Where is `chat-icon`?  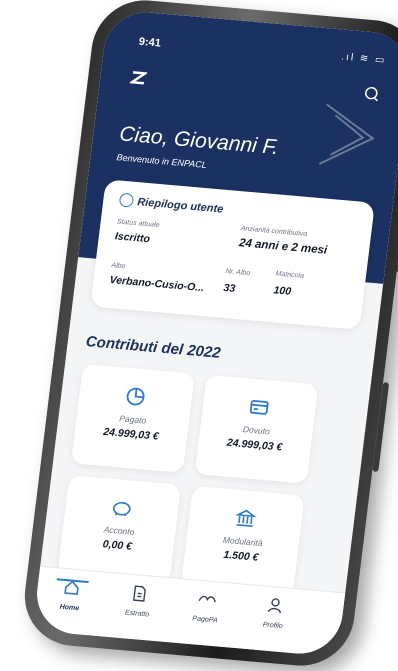
chat-icon is located at coordinates (372, 94).